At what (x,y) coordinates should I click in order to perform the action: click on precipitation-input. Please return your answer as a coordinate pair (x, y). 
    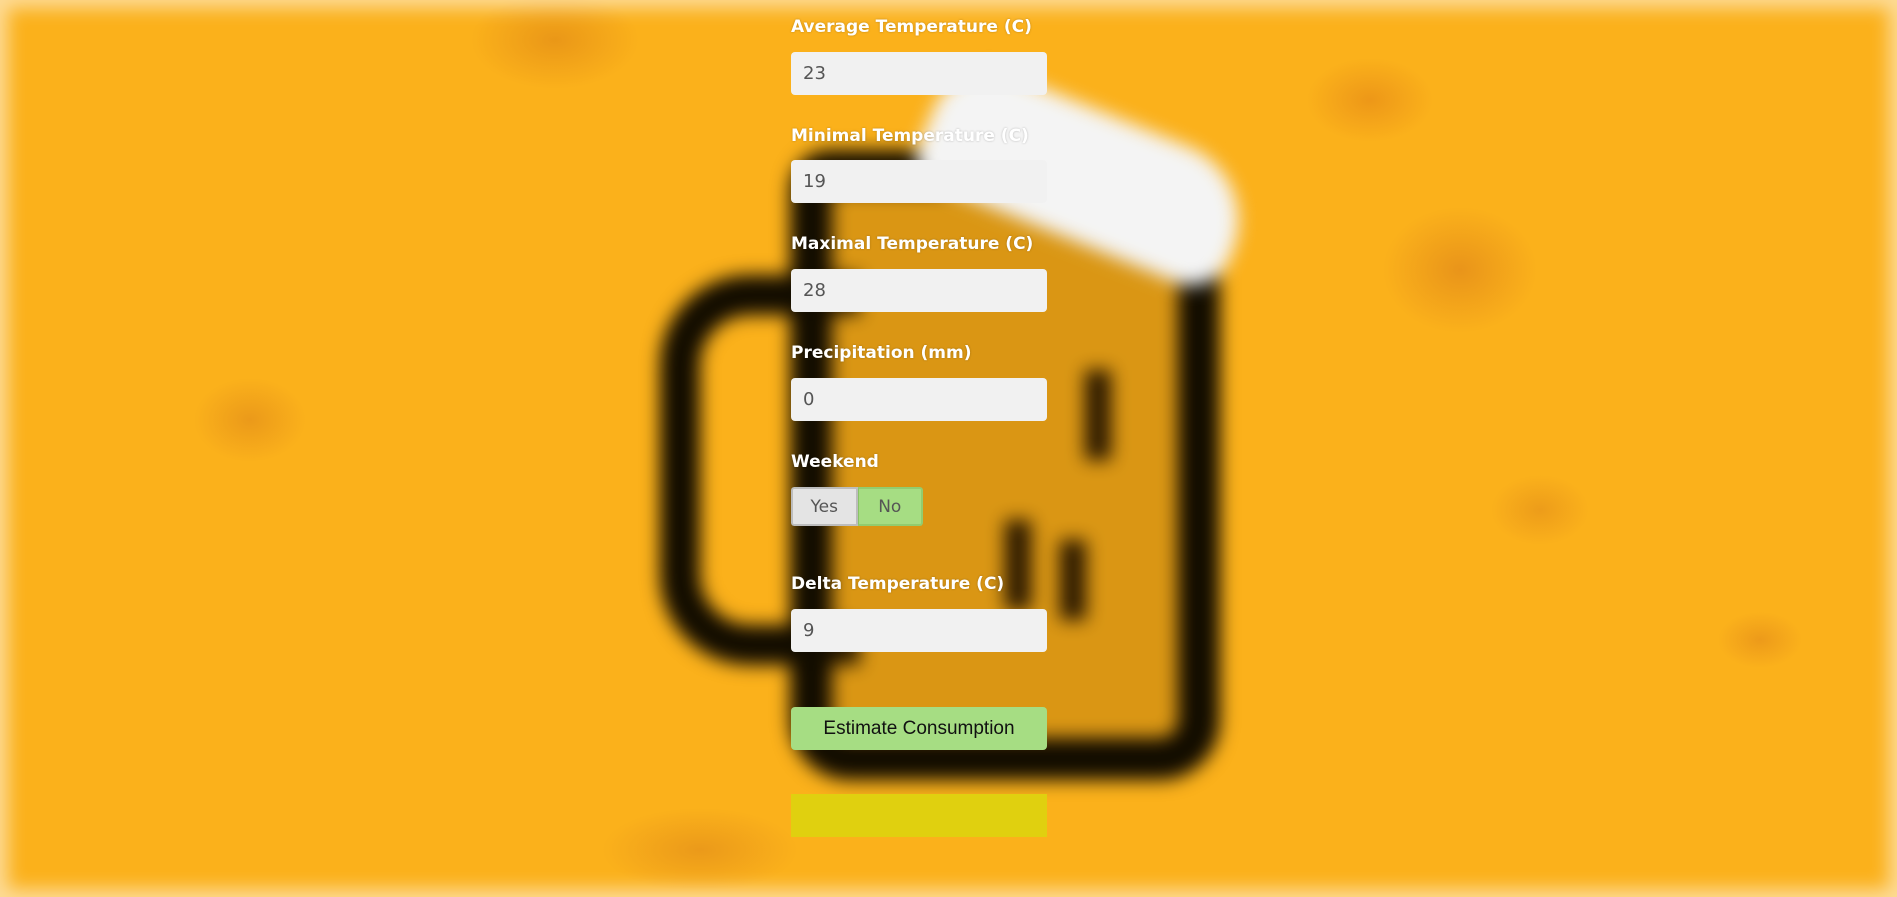
    Looking at the image, I should click on (919, 399).